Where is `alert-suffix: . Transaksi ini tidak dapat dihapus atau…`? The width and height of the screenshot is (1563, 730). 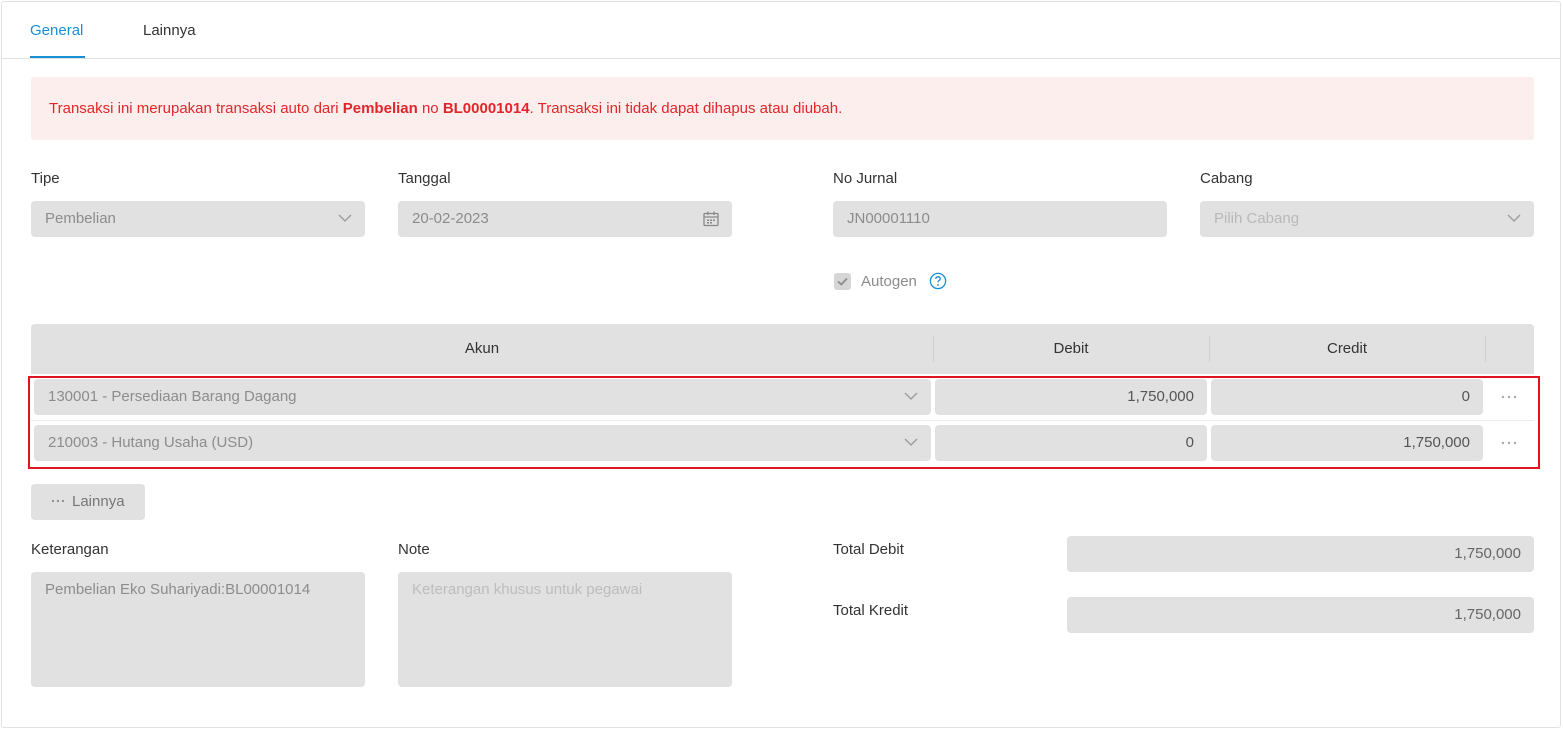
alert-suffix: . Transaksi ini tidak dapat dihapus atau… is located at coordinates (686, 108).